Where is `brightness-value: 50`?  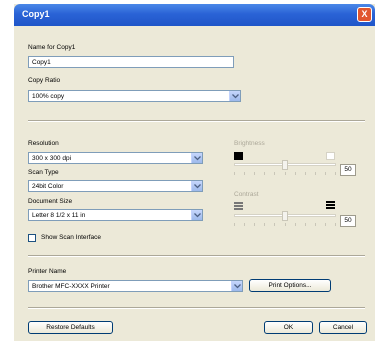
brightness-value: 50 is located at coordinates (348, 170).